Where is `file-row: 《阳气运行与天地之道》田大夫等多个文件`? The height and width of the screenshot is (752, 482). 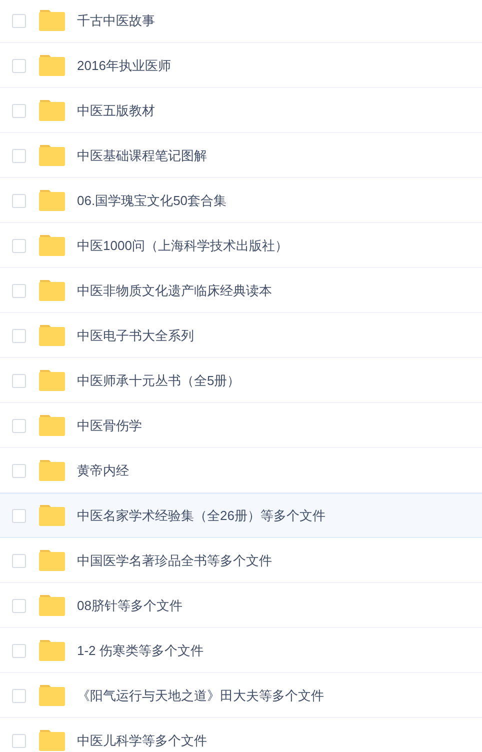 file-row: 《阳气运行与天地之道》田大夫等多个文件 is located at coordinates (241, 695).